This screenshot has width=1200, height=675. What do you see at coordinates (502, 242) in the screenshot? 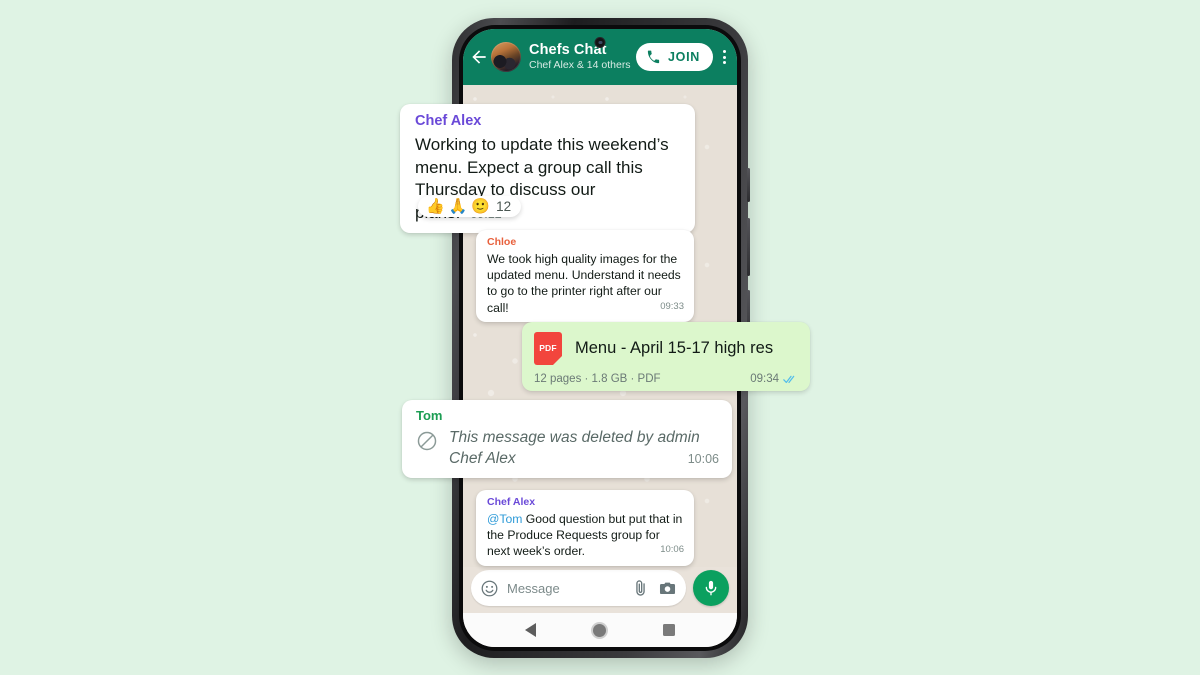
I see `message-sender-name: Chloe` at bounding box center [502, 242].